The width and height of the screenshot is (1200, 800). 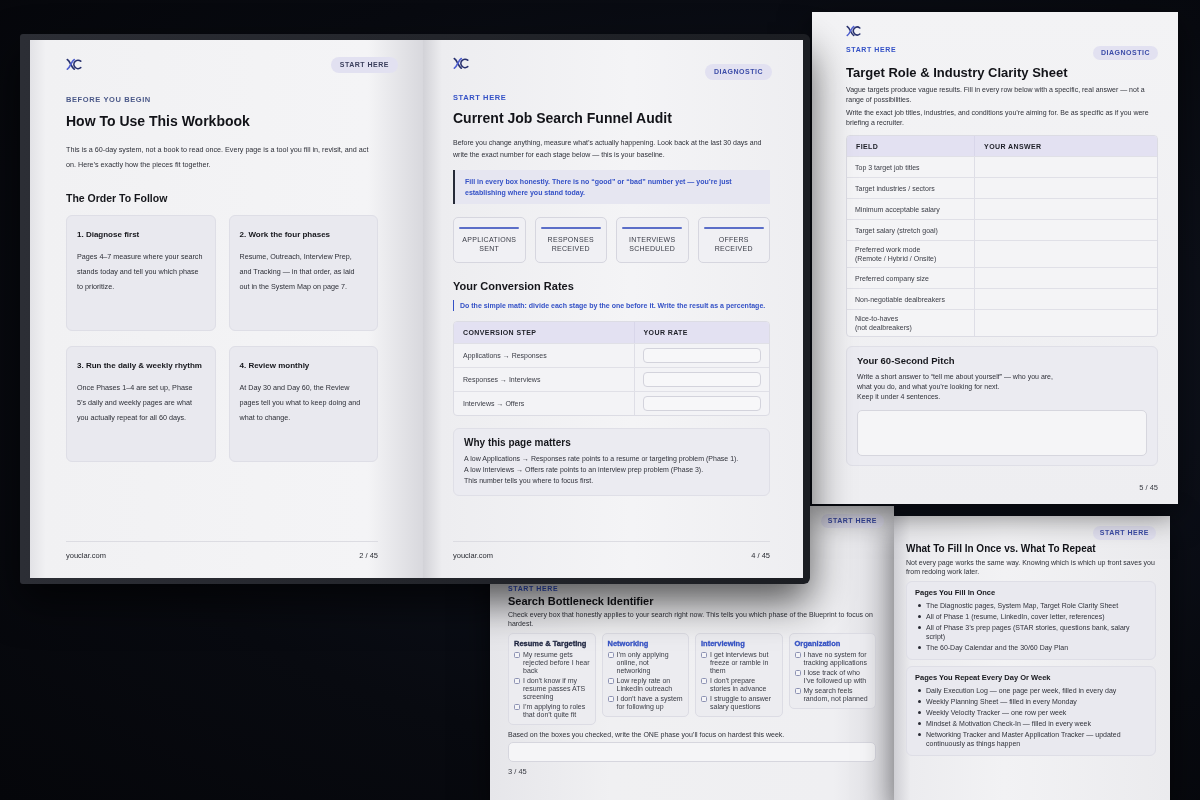 I want to click on card-heading: Why this page matters, so click(x=517, y=442).